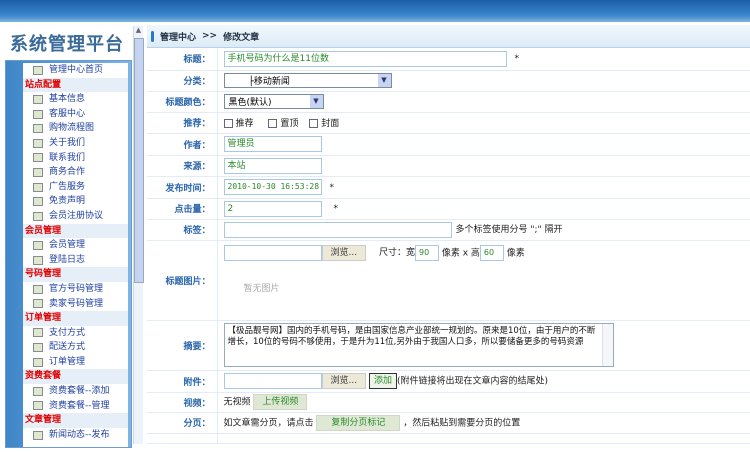  What do you see at coordinates (517, 59) in the screenshot?
I see `required-mark: *` at bounding box center [517, 59].